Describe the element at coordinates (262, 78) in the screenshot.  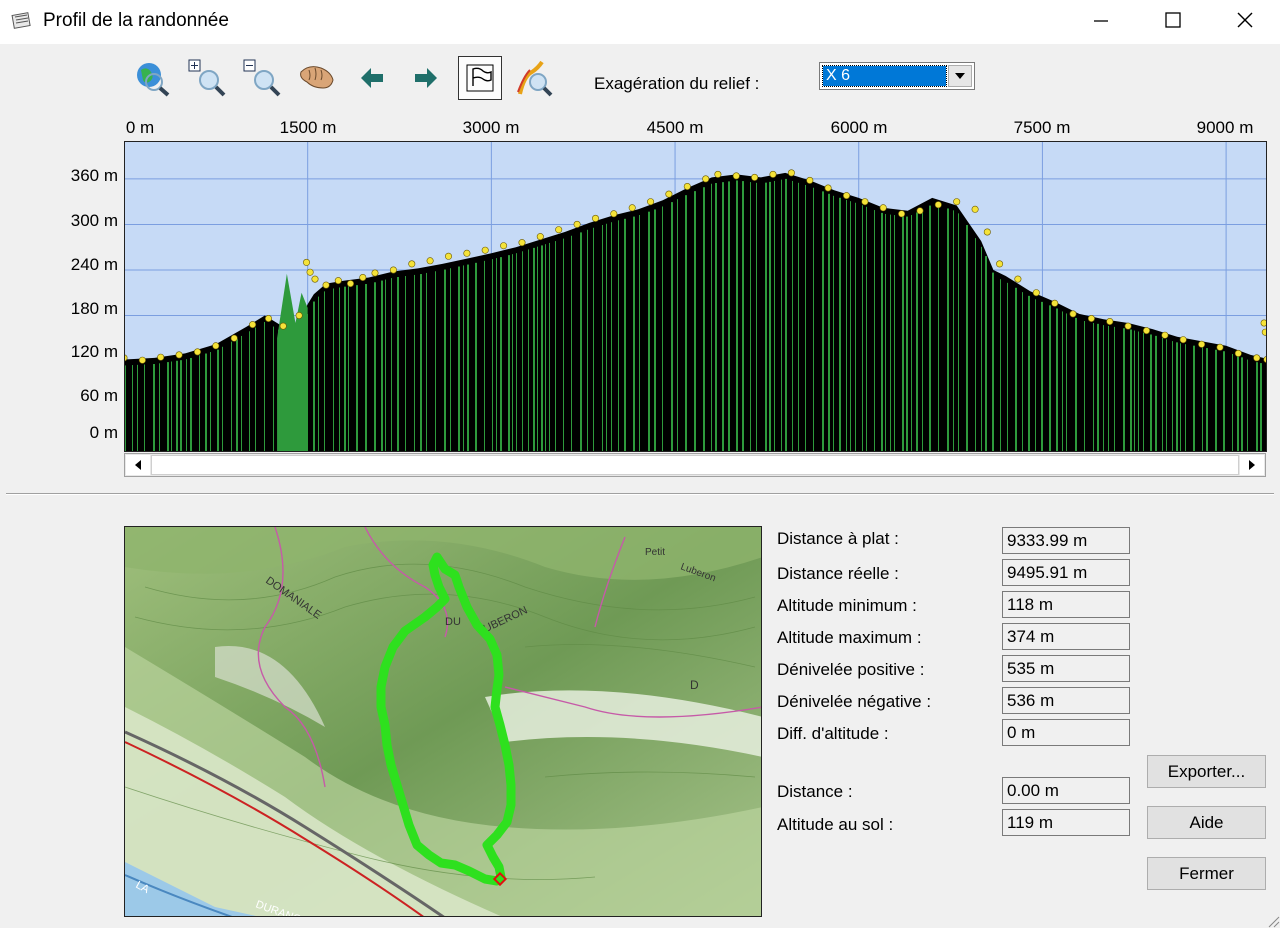
I see `zoom-out-button` at that location.